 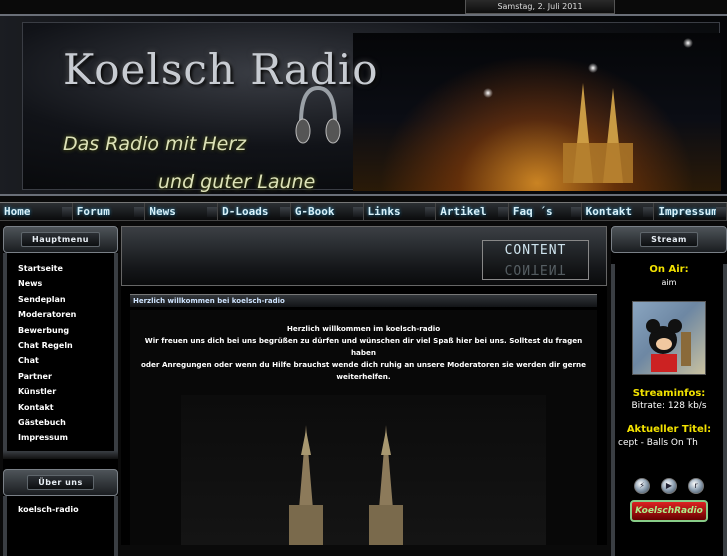 I want to click on menu-item-chat-regeln: Chat Regeln, so click(x=60, y=345).